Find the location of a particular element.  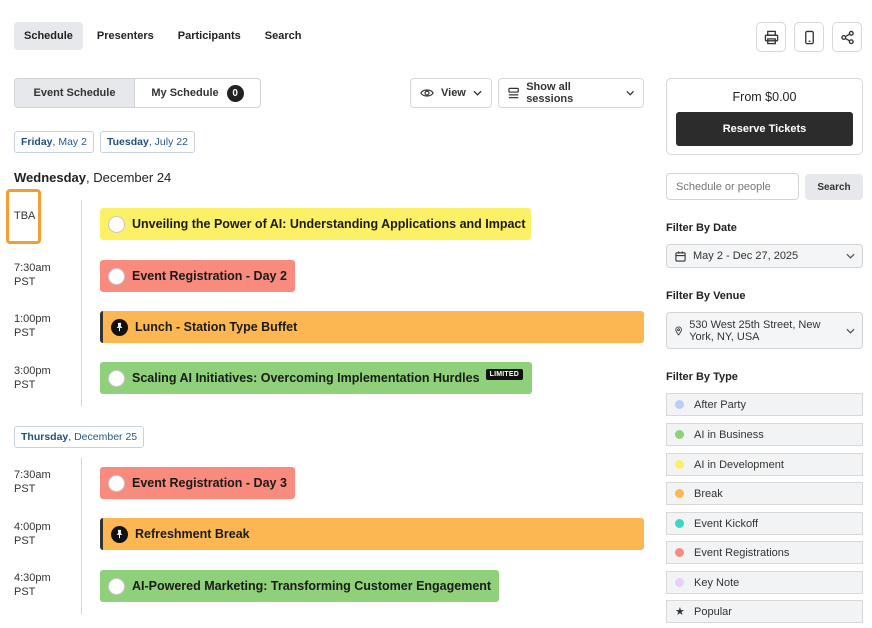

timeline-divider is located at coordinates (81, 303).